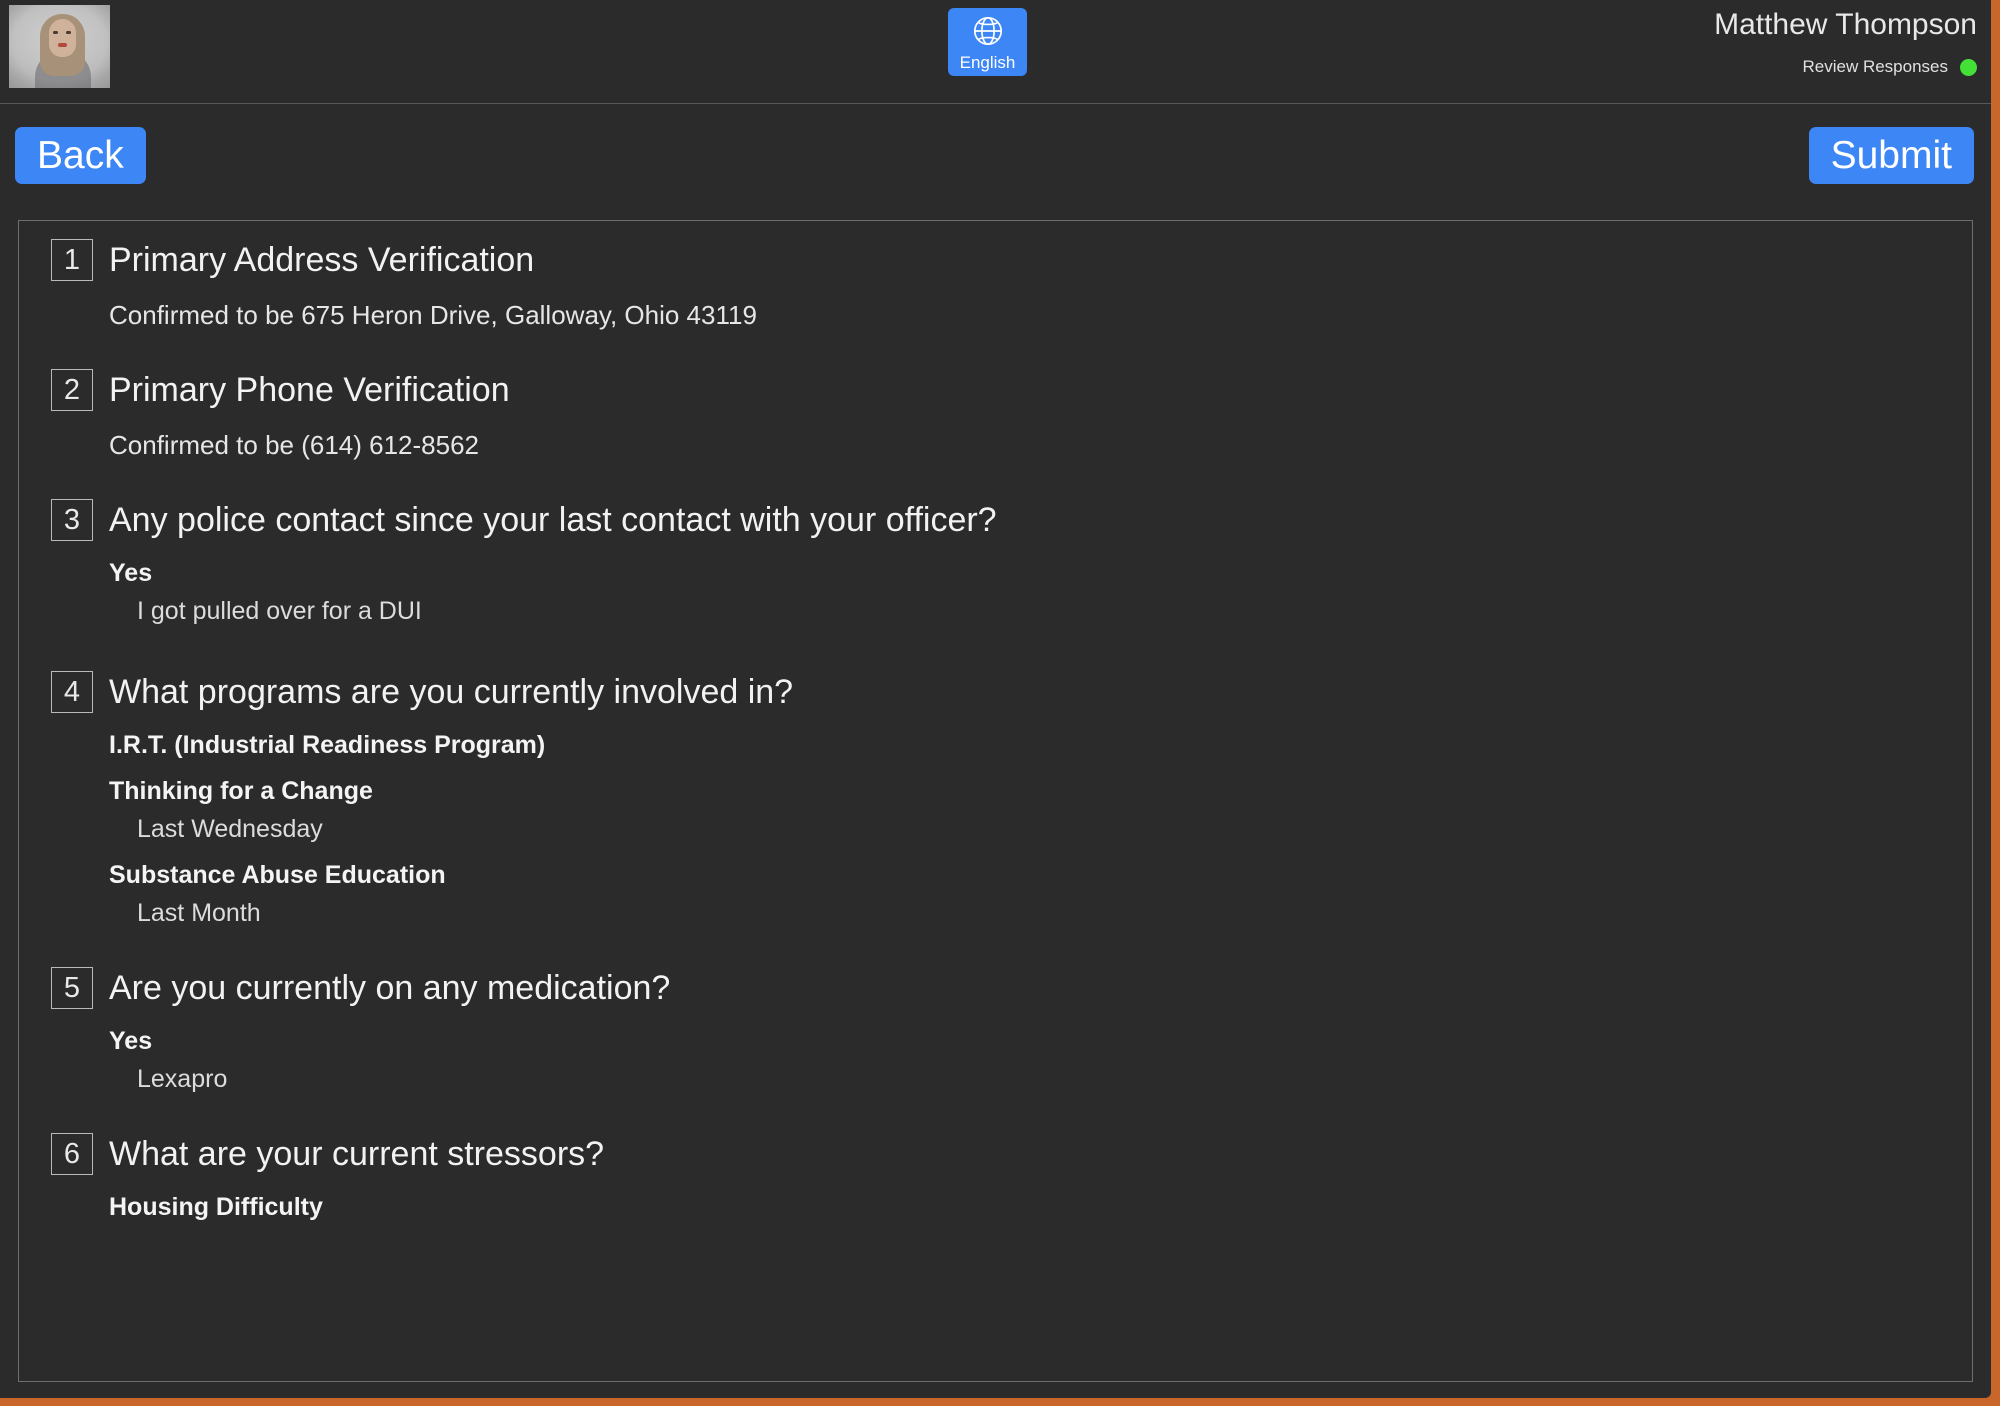 The width and height of the screenshot is (2000, 1406). What do you see at coordinates (995, 160) in the screenshot?
I see `action-bar: Back Submit` at bounding box center [995, 160].